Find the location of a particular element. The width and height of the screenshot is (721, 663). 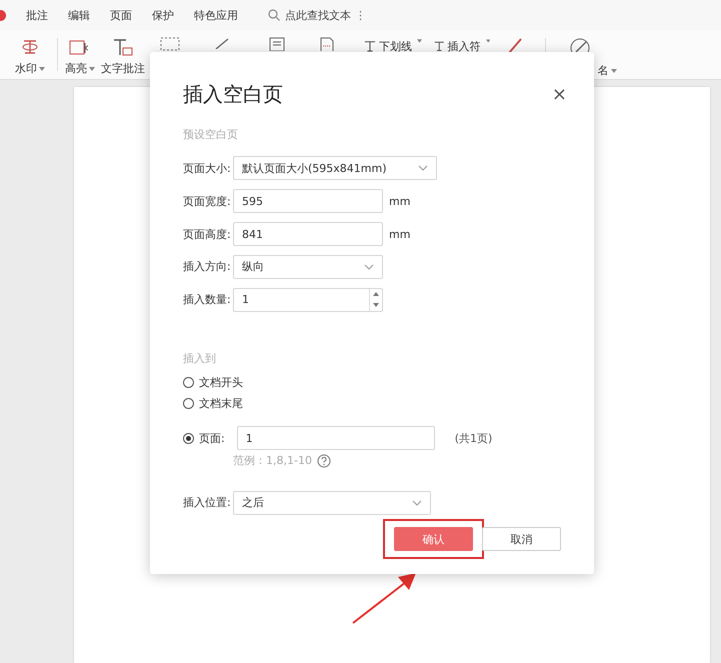

field-label: 插入数量: is located at coordinates (207, 300).